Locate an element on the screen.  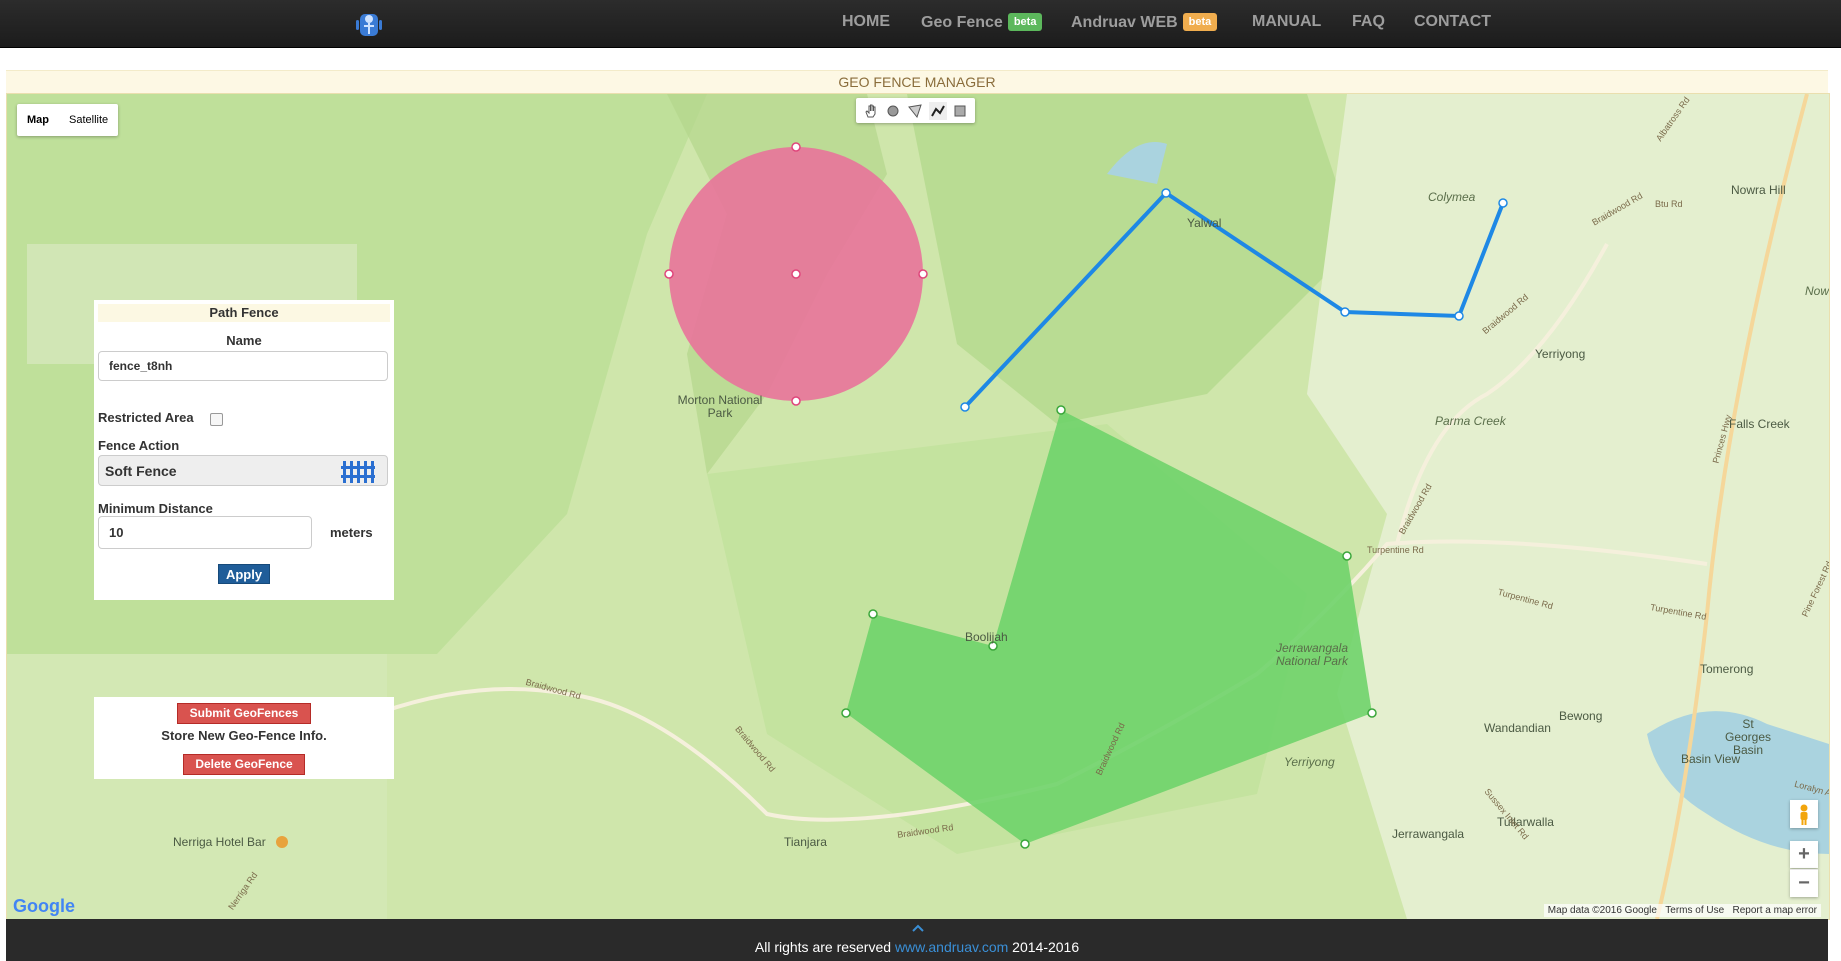
place-label: Yalwal is located at coordinates (1204, 223).